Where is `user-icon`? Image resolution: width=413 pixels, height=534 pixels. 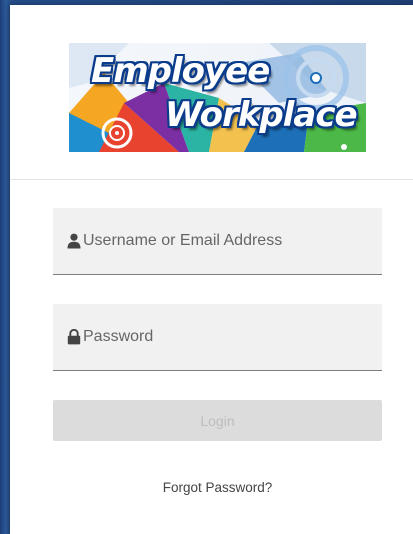
user-icon is located at coordinates (74, 241).